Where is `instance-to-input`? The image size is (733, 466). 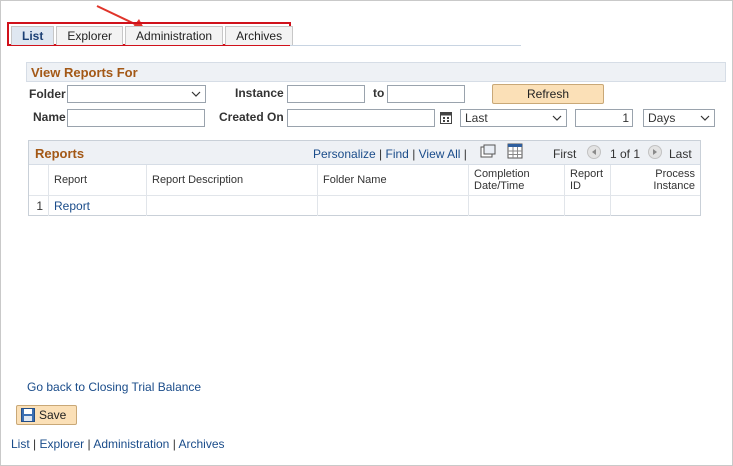
instance-to-input is located at coordinates (426, 94).